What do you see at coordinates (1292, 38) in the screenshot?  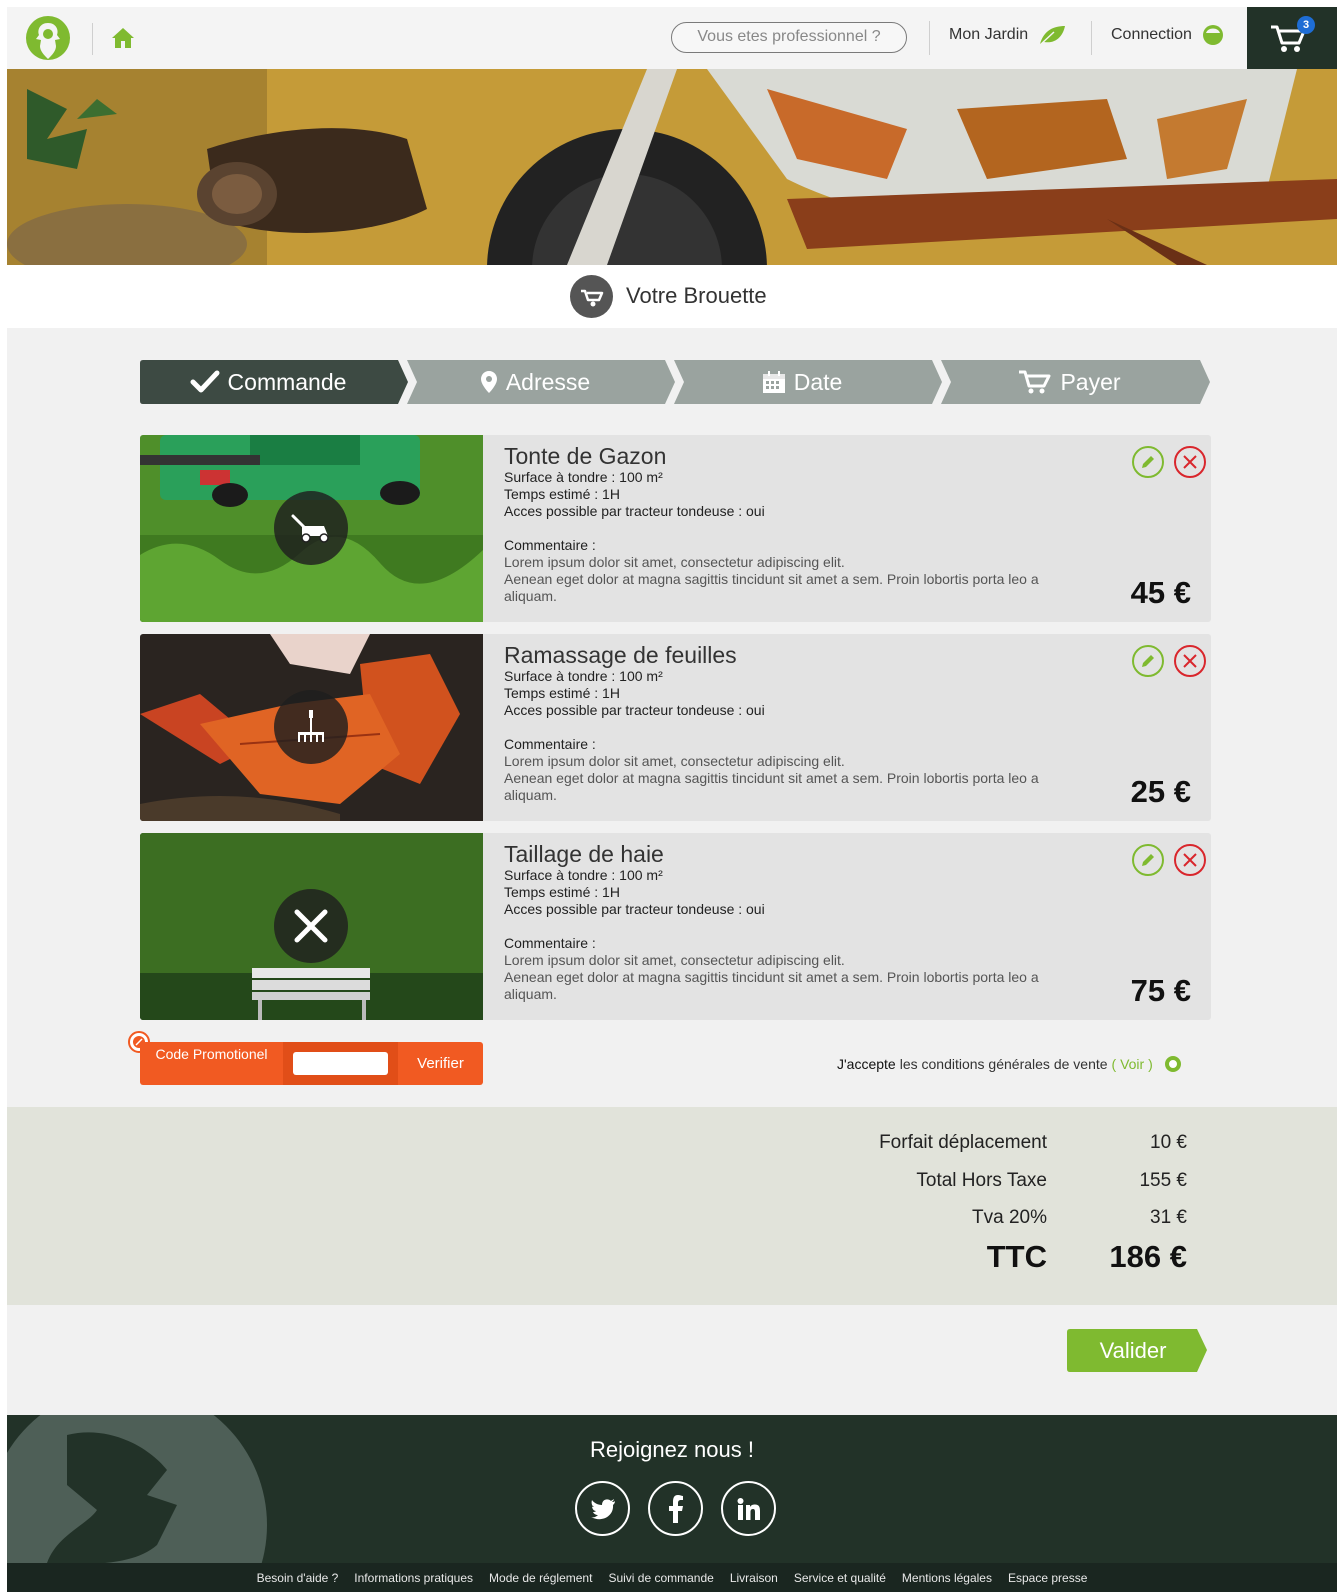 I see `cart-button: 3` at bounding box center [1292, 38].